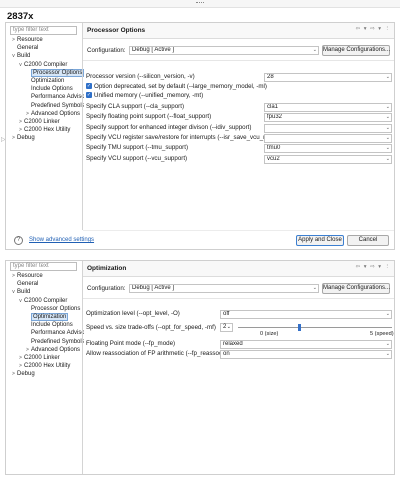 This screenshot has width=400, height=480. Describe the element at coordinates (18, 240) in the screenshot. I see `help-icon: ?` at that location.